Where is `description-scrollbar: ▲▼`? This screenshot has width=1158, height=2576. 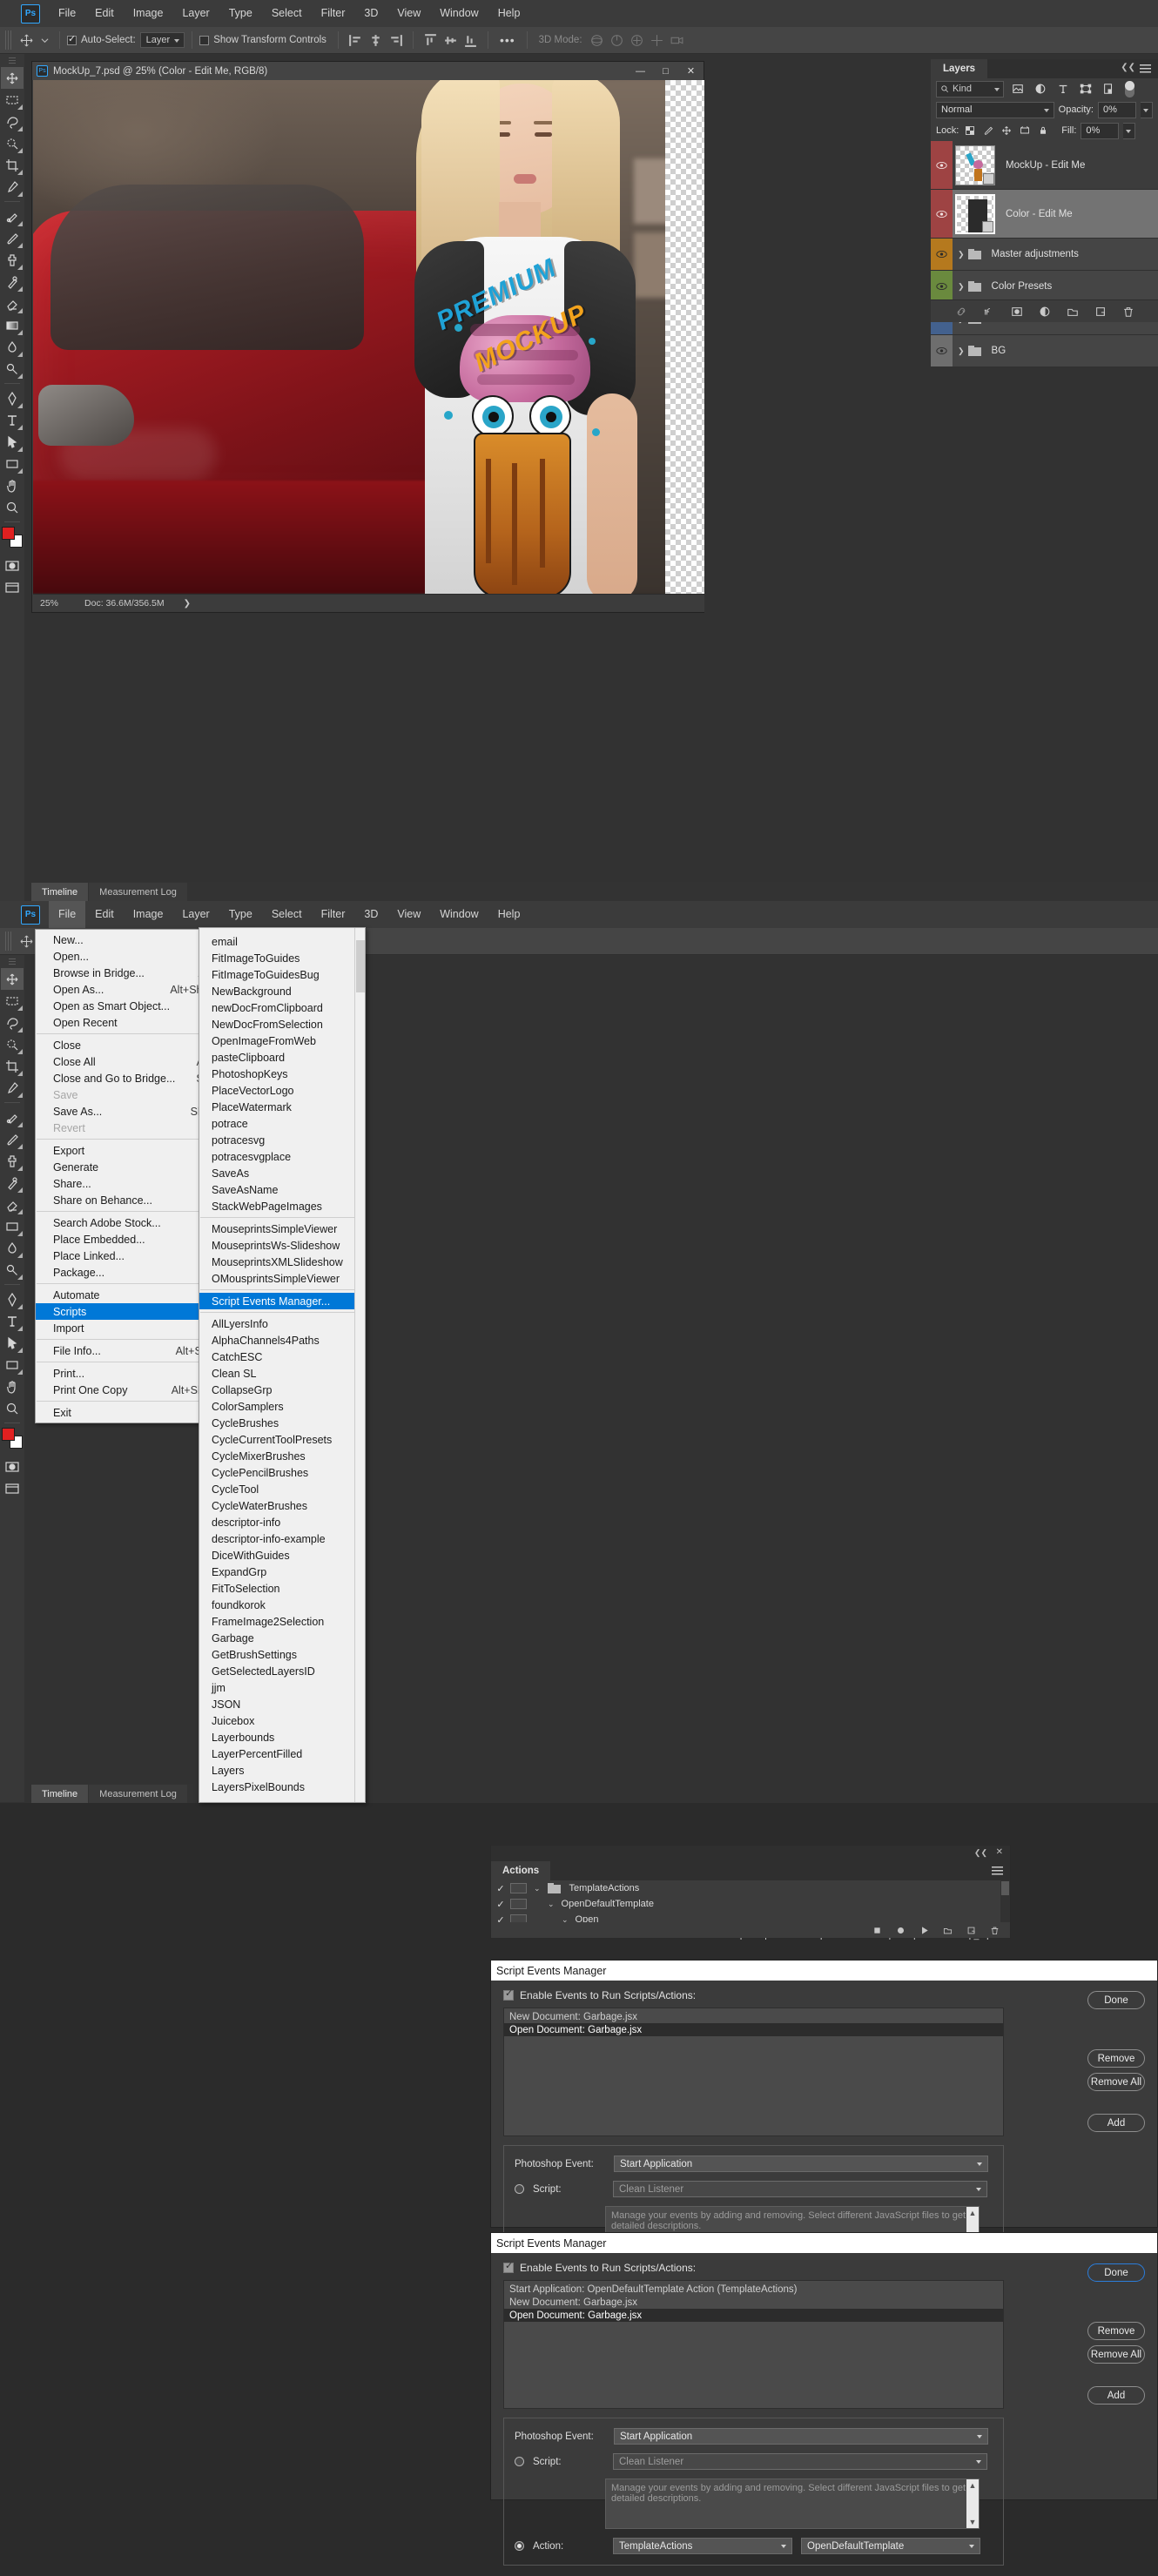 description-scrollbar: ▲▼ is located at coordinates (972, 2503).